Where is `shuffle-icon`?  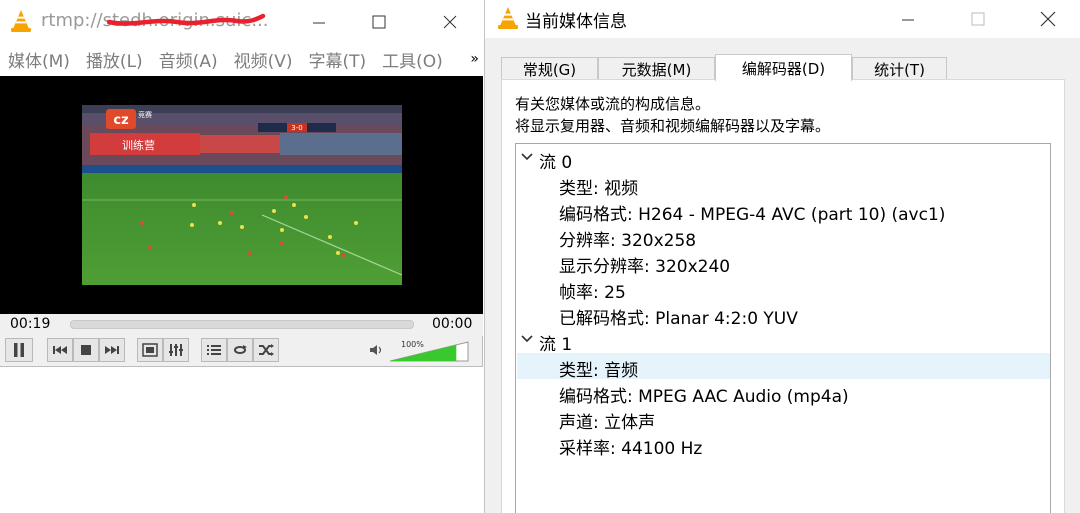 shuffle-icon is located at coordinates (266, 350).